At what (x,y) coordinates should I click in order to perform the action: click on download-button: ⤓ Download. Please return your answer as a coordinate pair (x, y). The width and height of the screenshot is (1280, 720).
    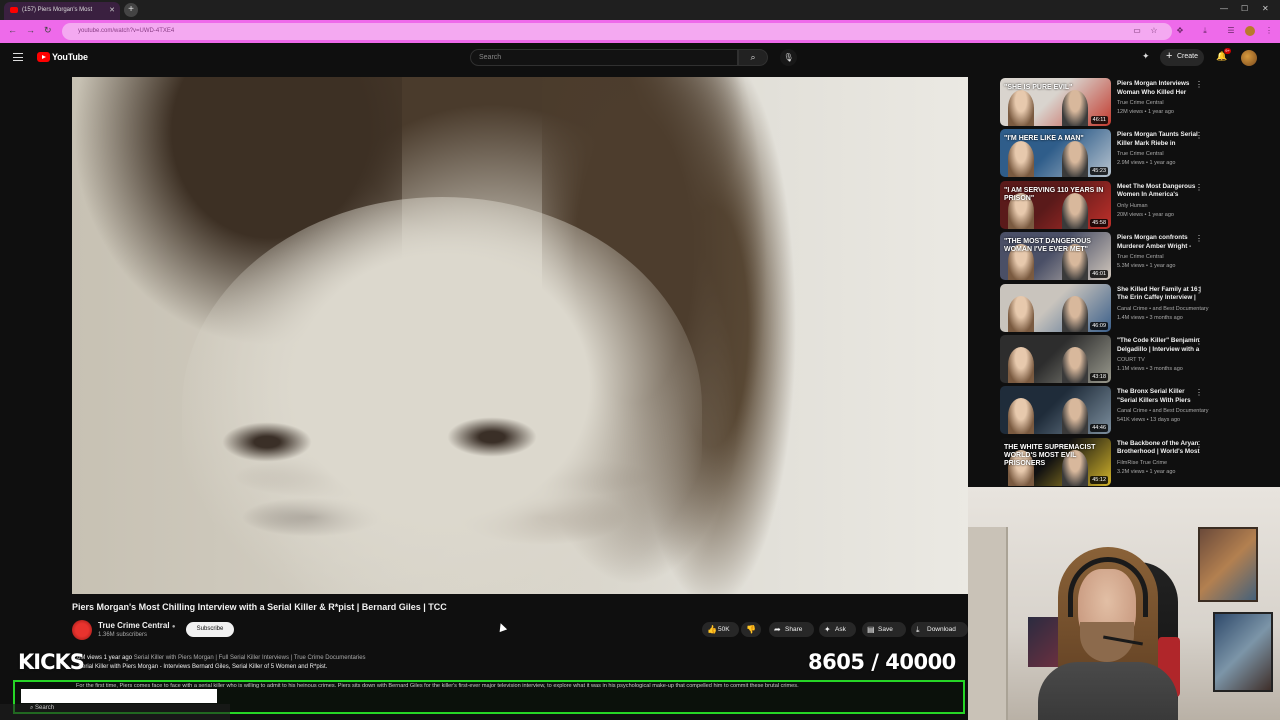
    Looking at the image, I should click on (939, 629).